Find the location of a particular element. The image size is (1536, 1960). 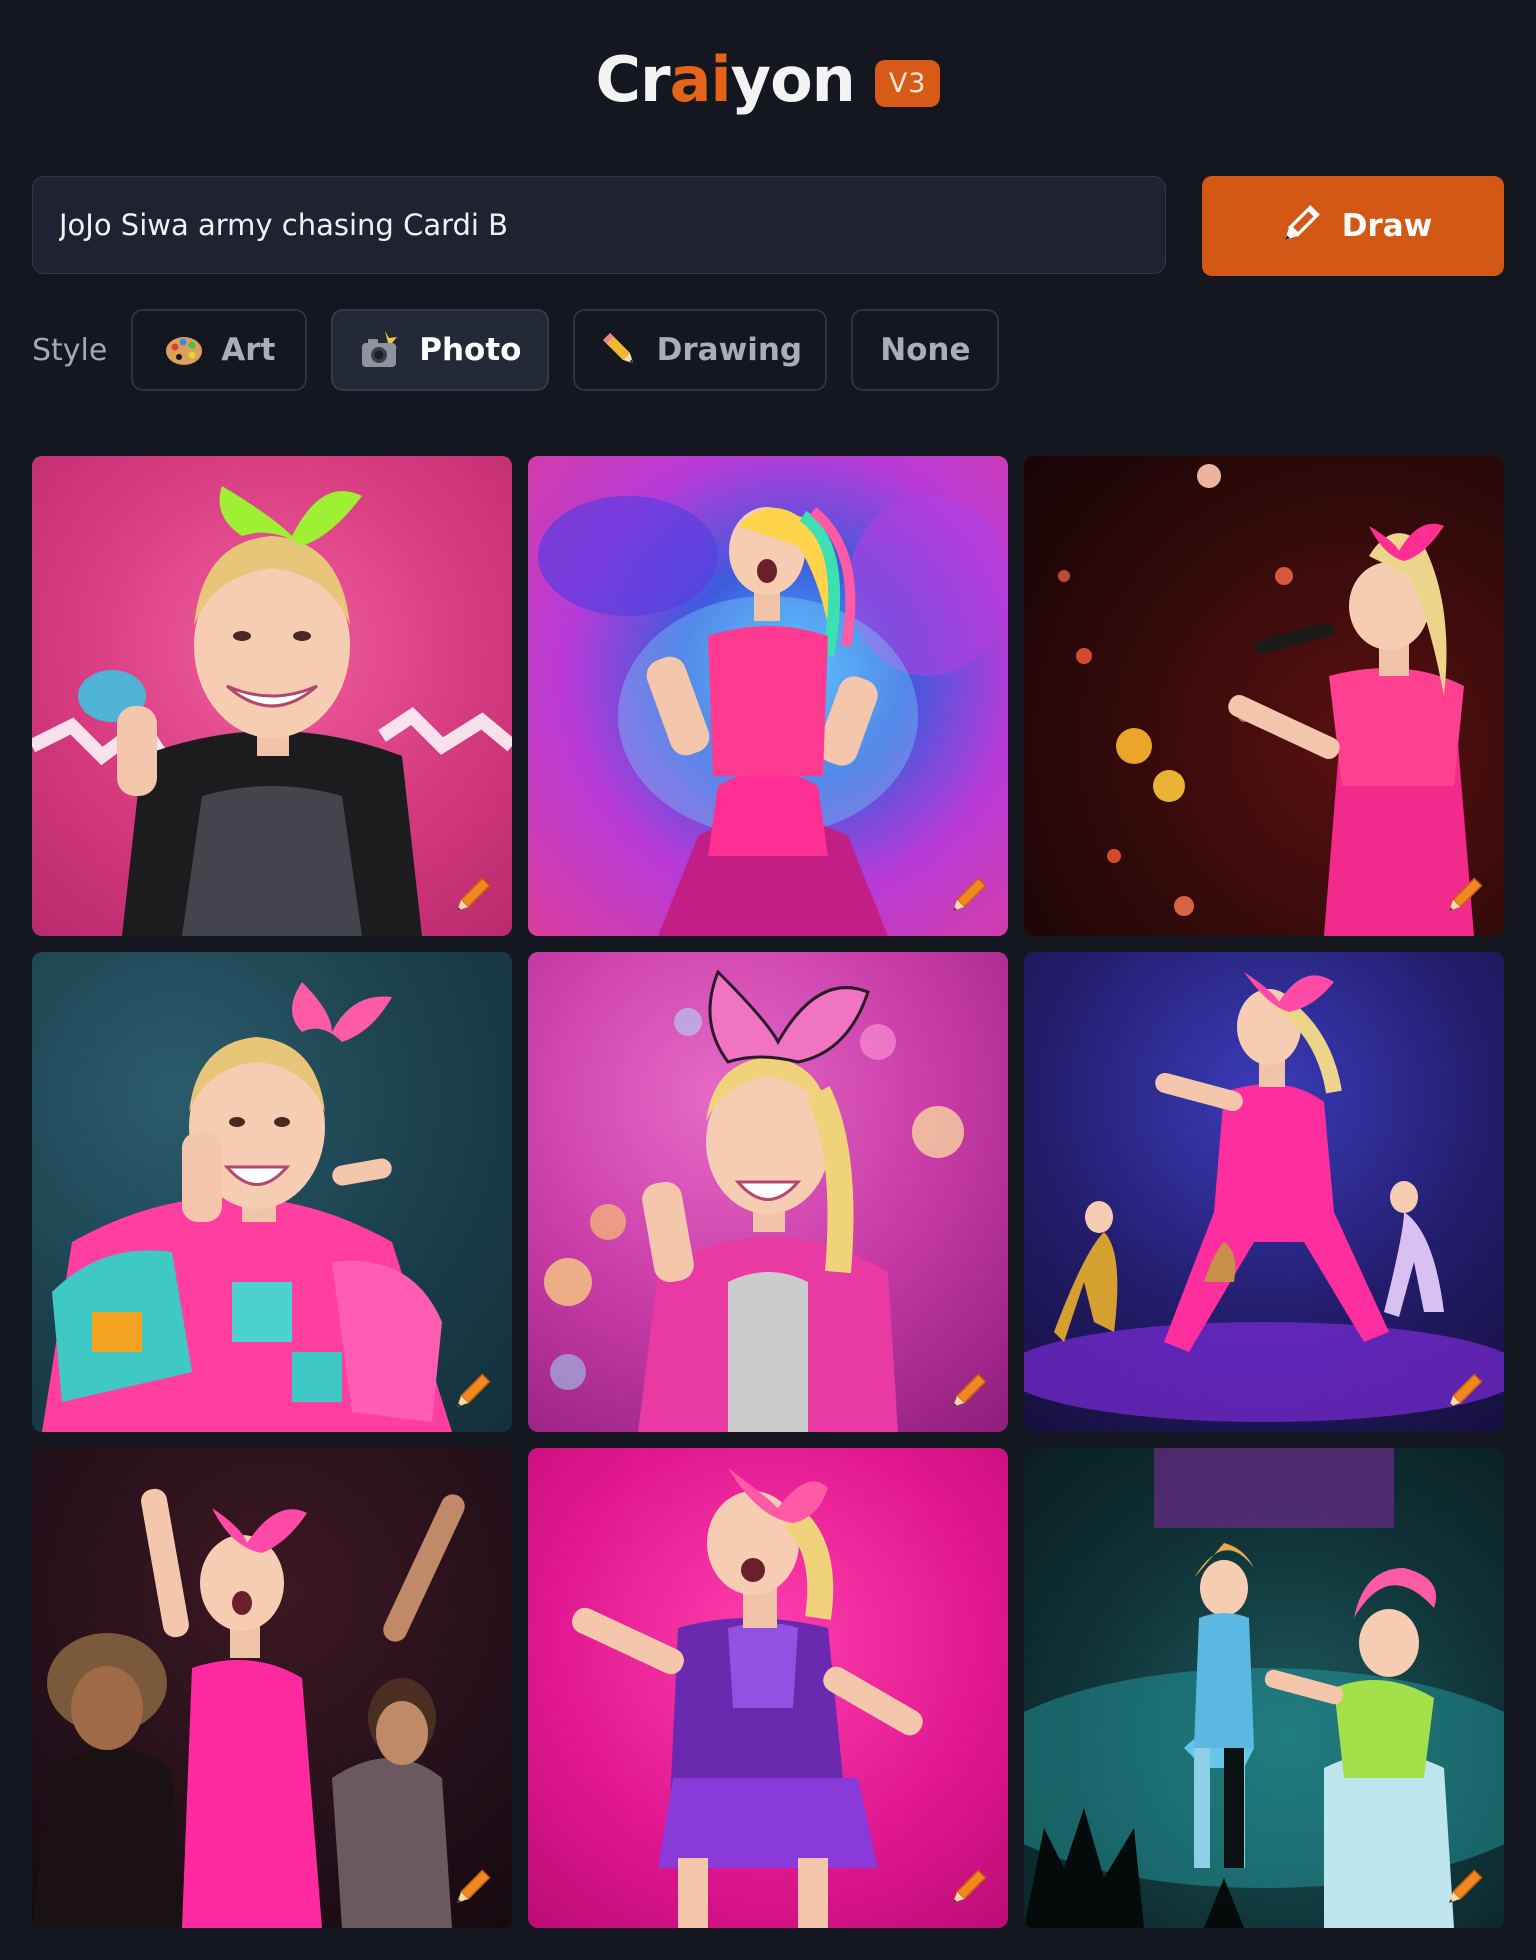

craiyon-logo: Craiyon is located at coordinates (726, 80).